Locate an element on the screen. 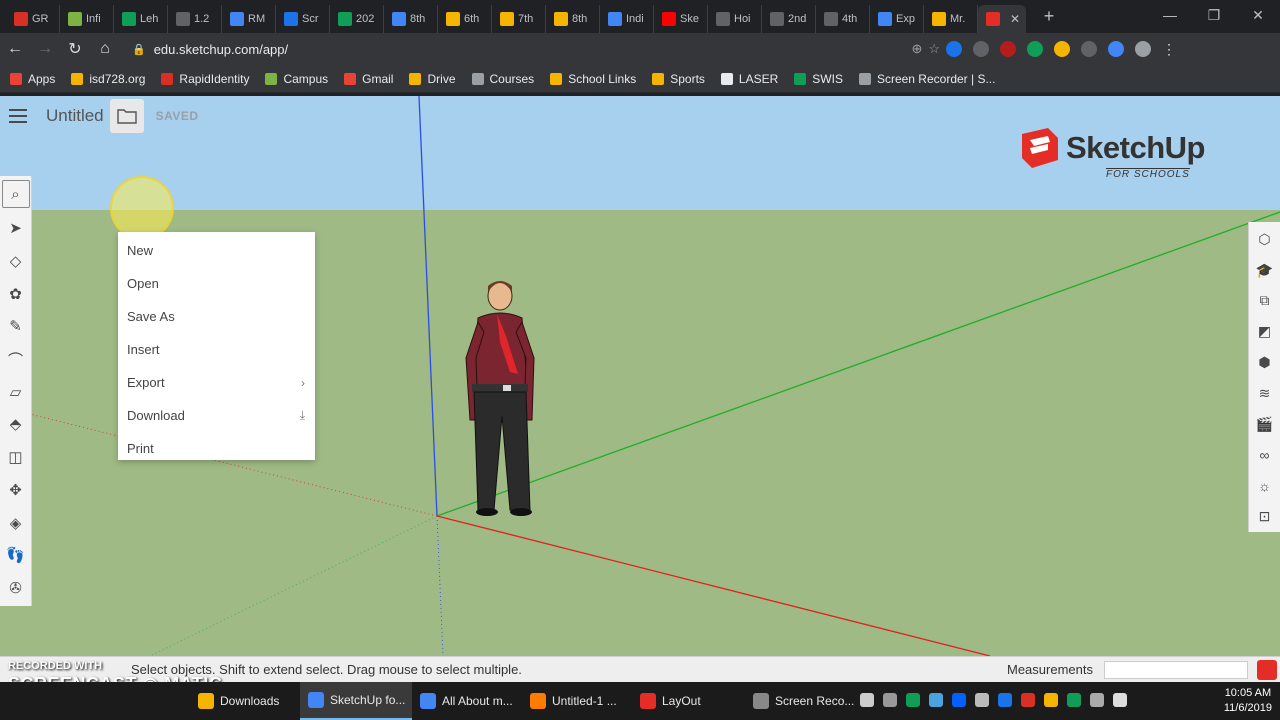 This screenshot has width=1280, height=720. menu-item-save-as: Save As is located at coordinates (216, 316).